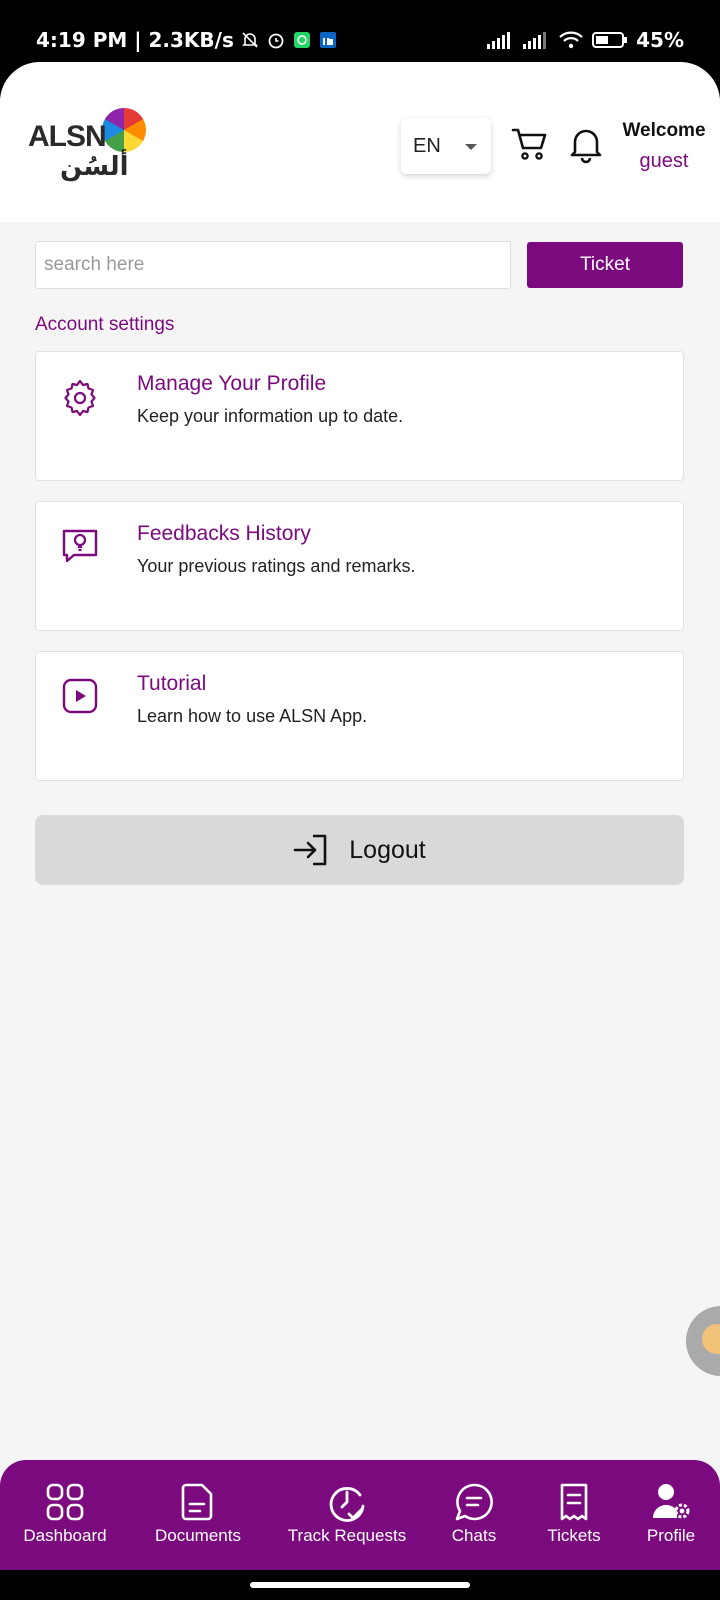 The width and height of the screenshot is (720, 1600). I want to click on welcome-title: Welcome, so click(664, 130).